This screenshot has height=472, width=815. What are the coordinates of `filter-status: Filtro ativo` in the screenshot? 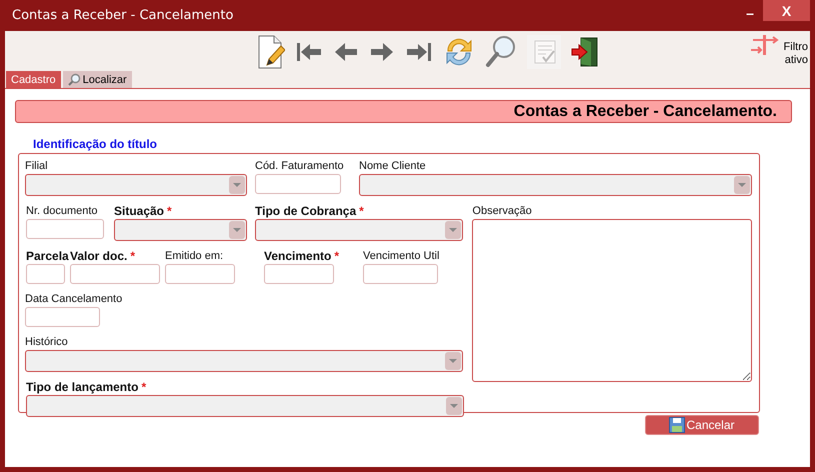 It's located at (779, 54).